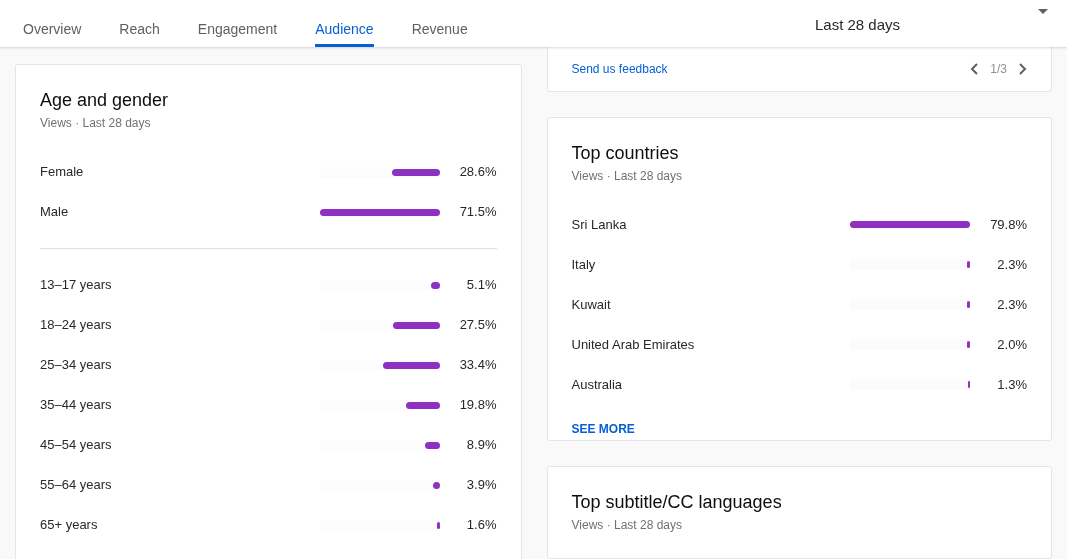 This screenshot has width=1067, height=559. Describe the element at coordinates (69, 525) in the screenshot. I see `row-label: 65+ years` at that location.